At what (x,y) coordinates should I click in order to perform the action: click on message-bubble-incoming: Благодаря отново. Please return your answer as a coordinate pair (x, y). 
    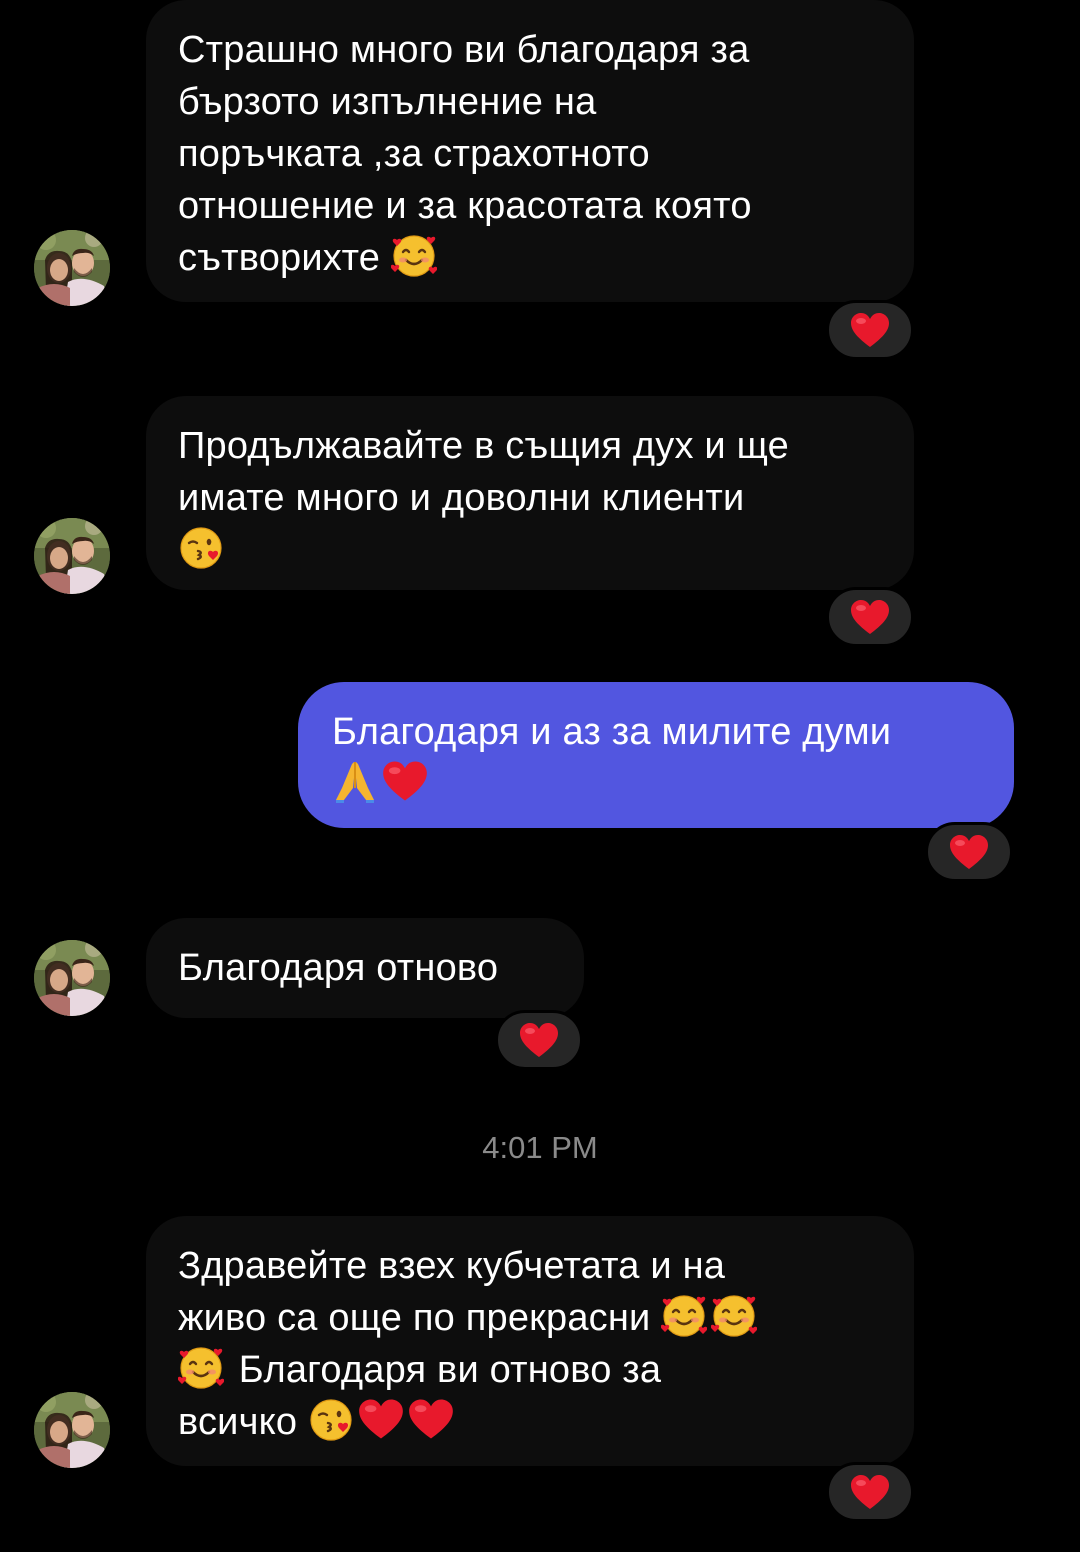
    Looking at the image, I should click on (365, 968).